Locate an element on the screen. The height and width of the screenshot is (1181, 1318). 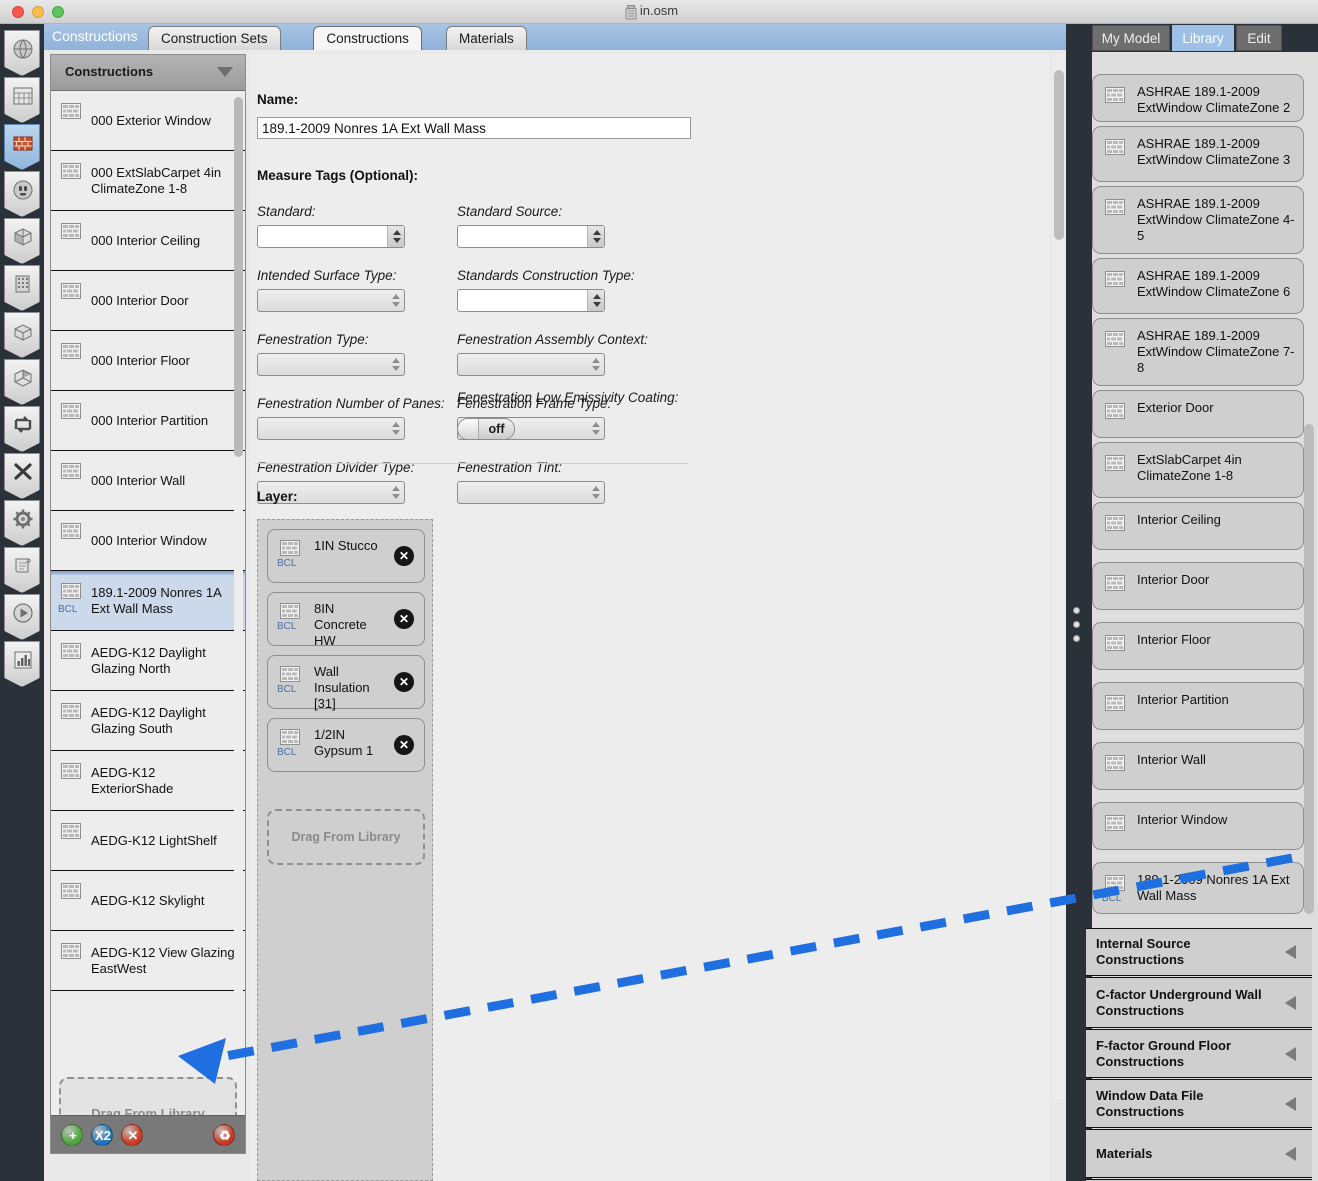
layer-label: Layer: is located at coordinates (277, 496).